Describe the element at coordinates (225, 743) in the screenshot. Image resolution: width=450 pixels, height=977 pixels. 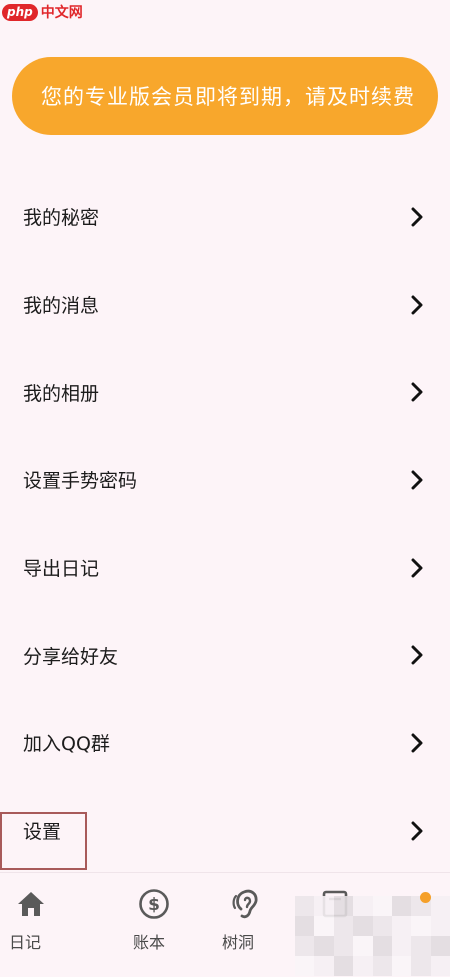
I see `menu-item-join-qq-group: 加入QQ群` at that location.